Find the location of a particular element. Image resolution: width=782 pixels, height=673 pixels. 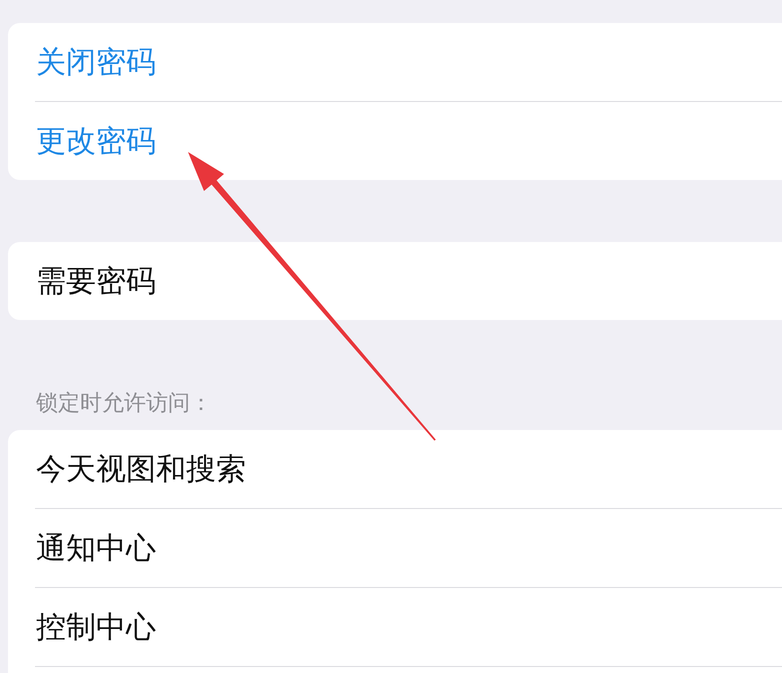

list-item: 今天视图和搜索 is located at coordinates (395, 469).